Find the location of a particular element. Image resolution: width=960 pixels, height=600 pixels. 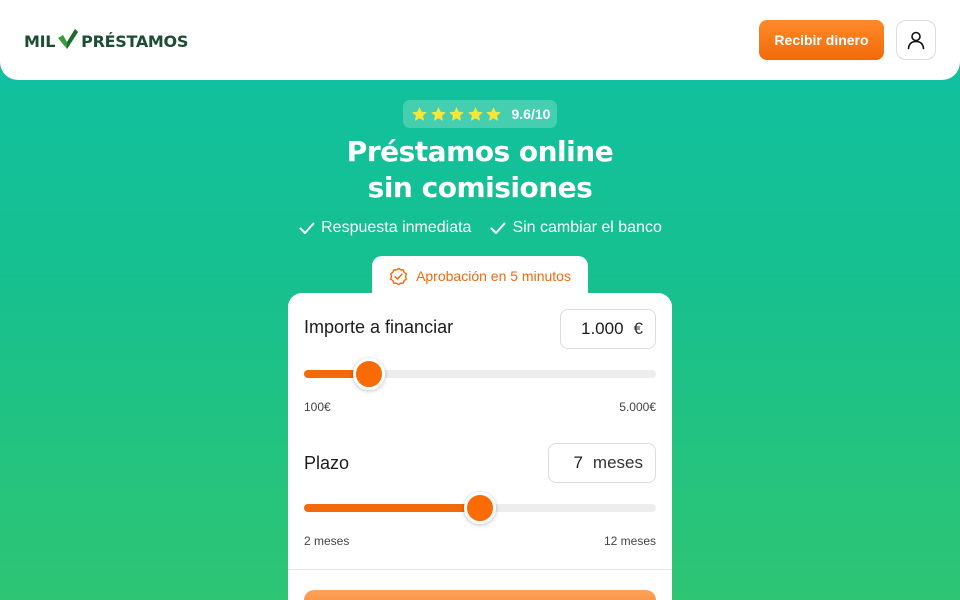

logo-text-right: PRÉSTAMOS is located at coordinates (135, 41).